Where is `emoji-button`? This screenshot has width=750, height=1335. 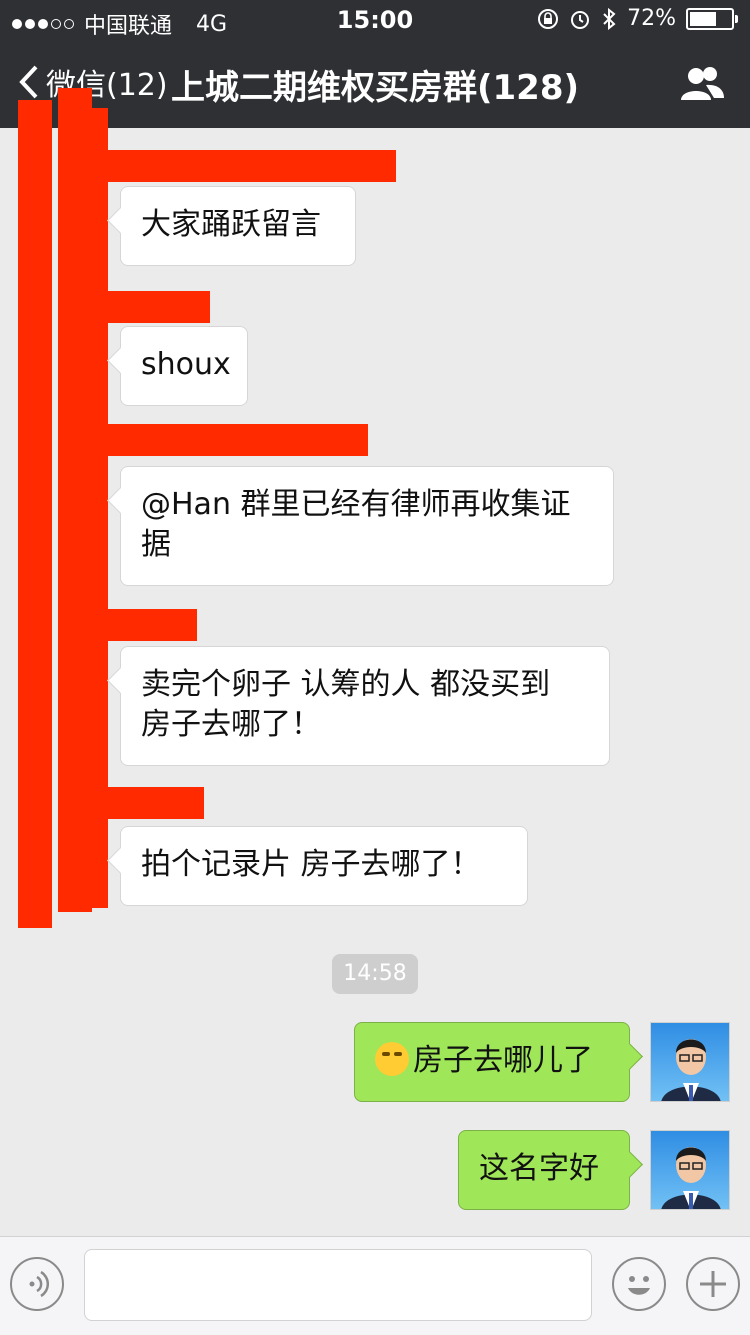
emoji-button is located at coordinates (639, 1284).